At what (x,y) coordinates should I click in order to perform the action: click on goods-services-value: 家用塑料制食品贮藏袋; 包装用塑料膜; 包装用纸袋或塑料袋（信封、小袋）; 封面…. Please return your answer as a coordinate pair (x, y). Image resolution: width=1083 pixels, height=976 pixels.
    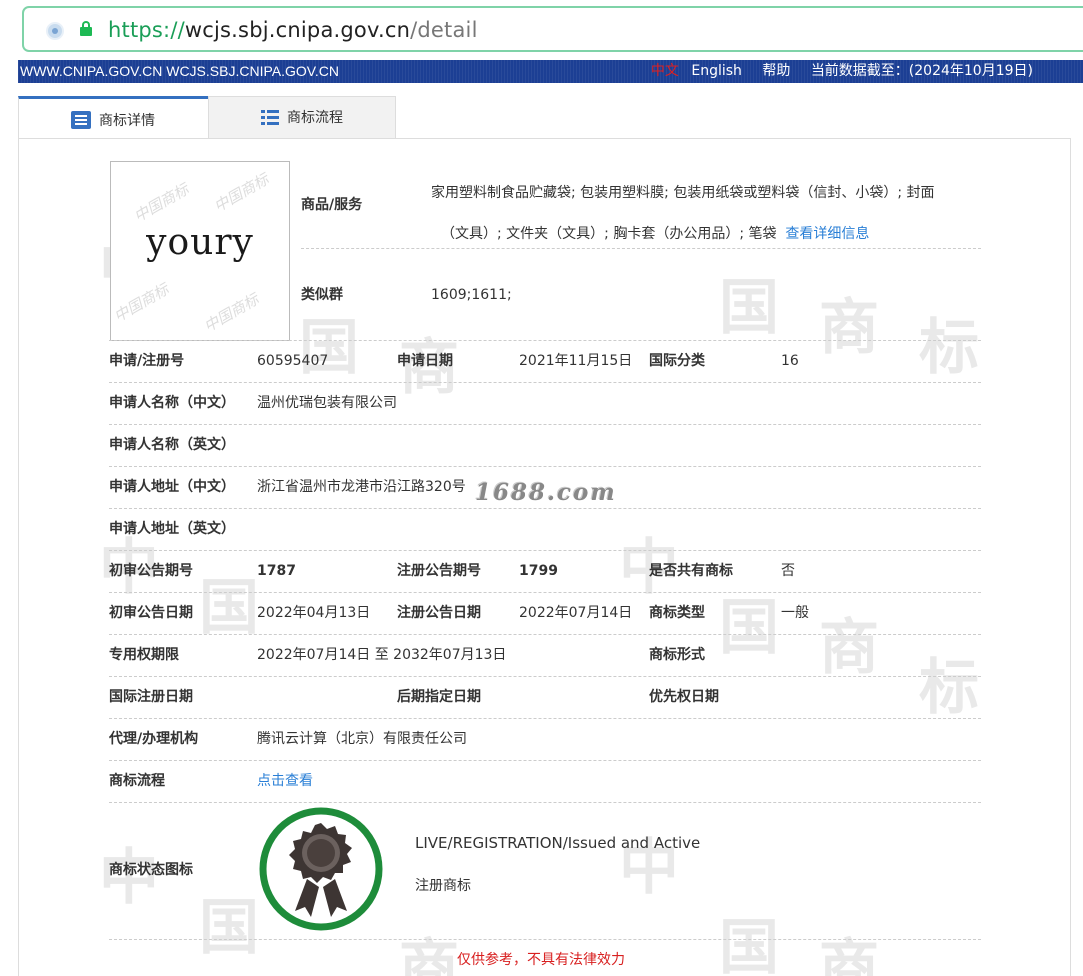
    Looking at the image, I should click on (701, 214).